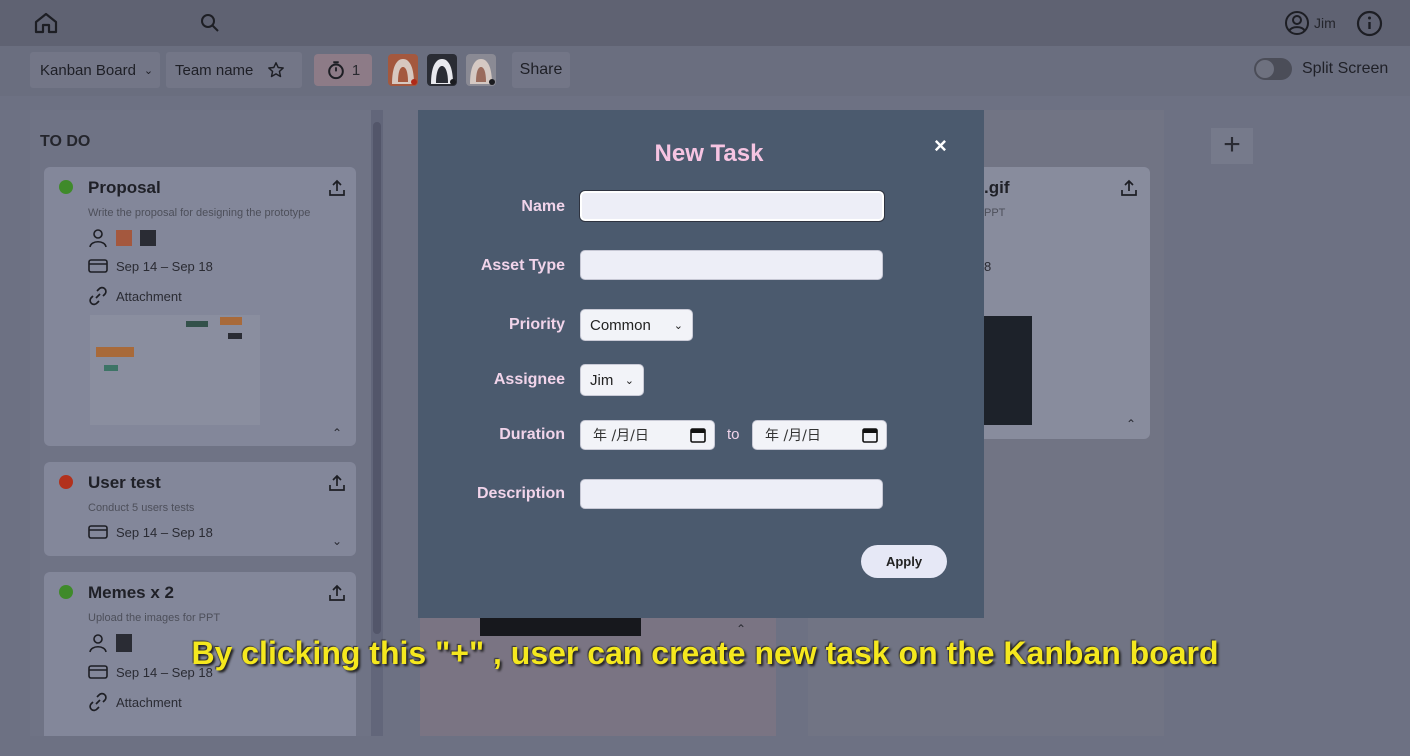 The width and height of the screenshot is (1410, 756). Describe the element at coordinates (532, 434) in the screenshot. I see `duration-label: Duration` at that location.